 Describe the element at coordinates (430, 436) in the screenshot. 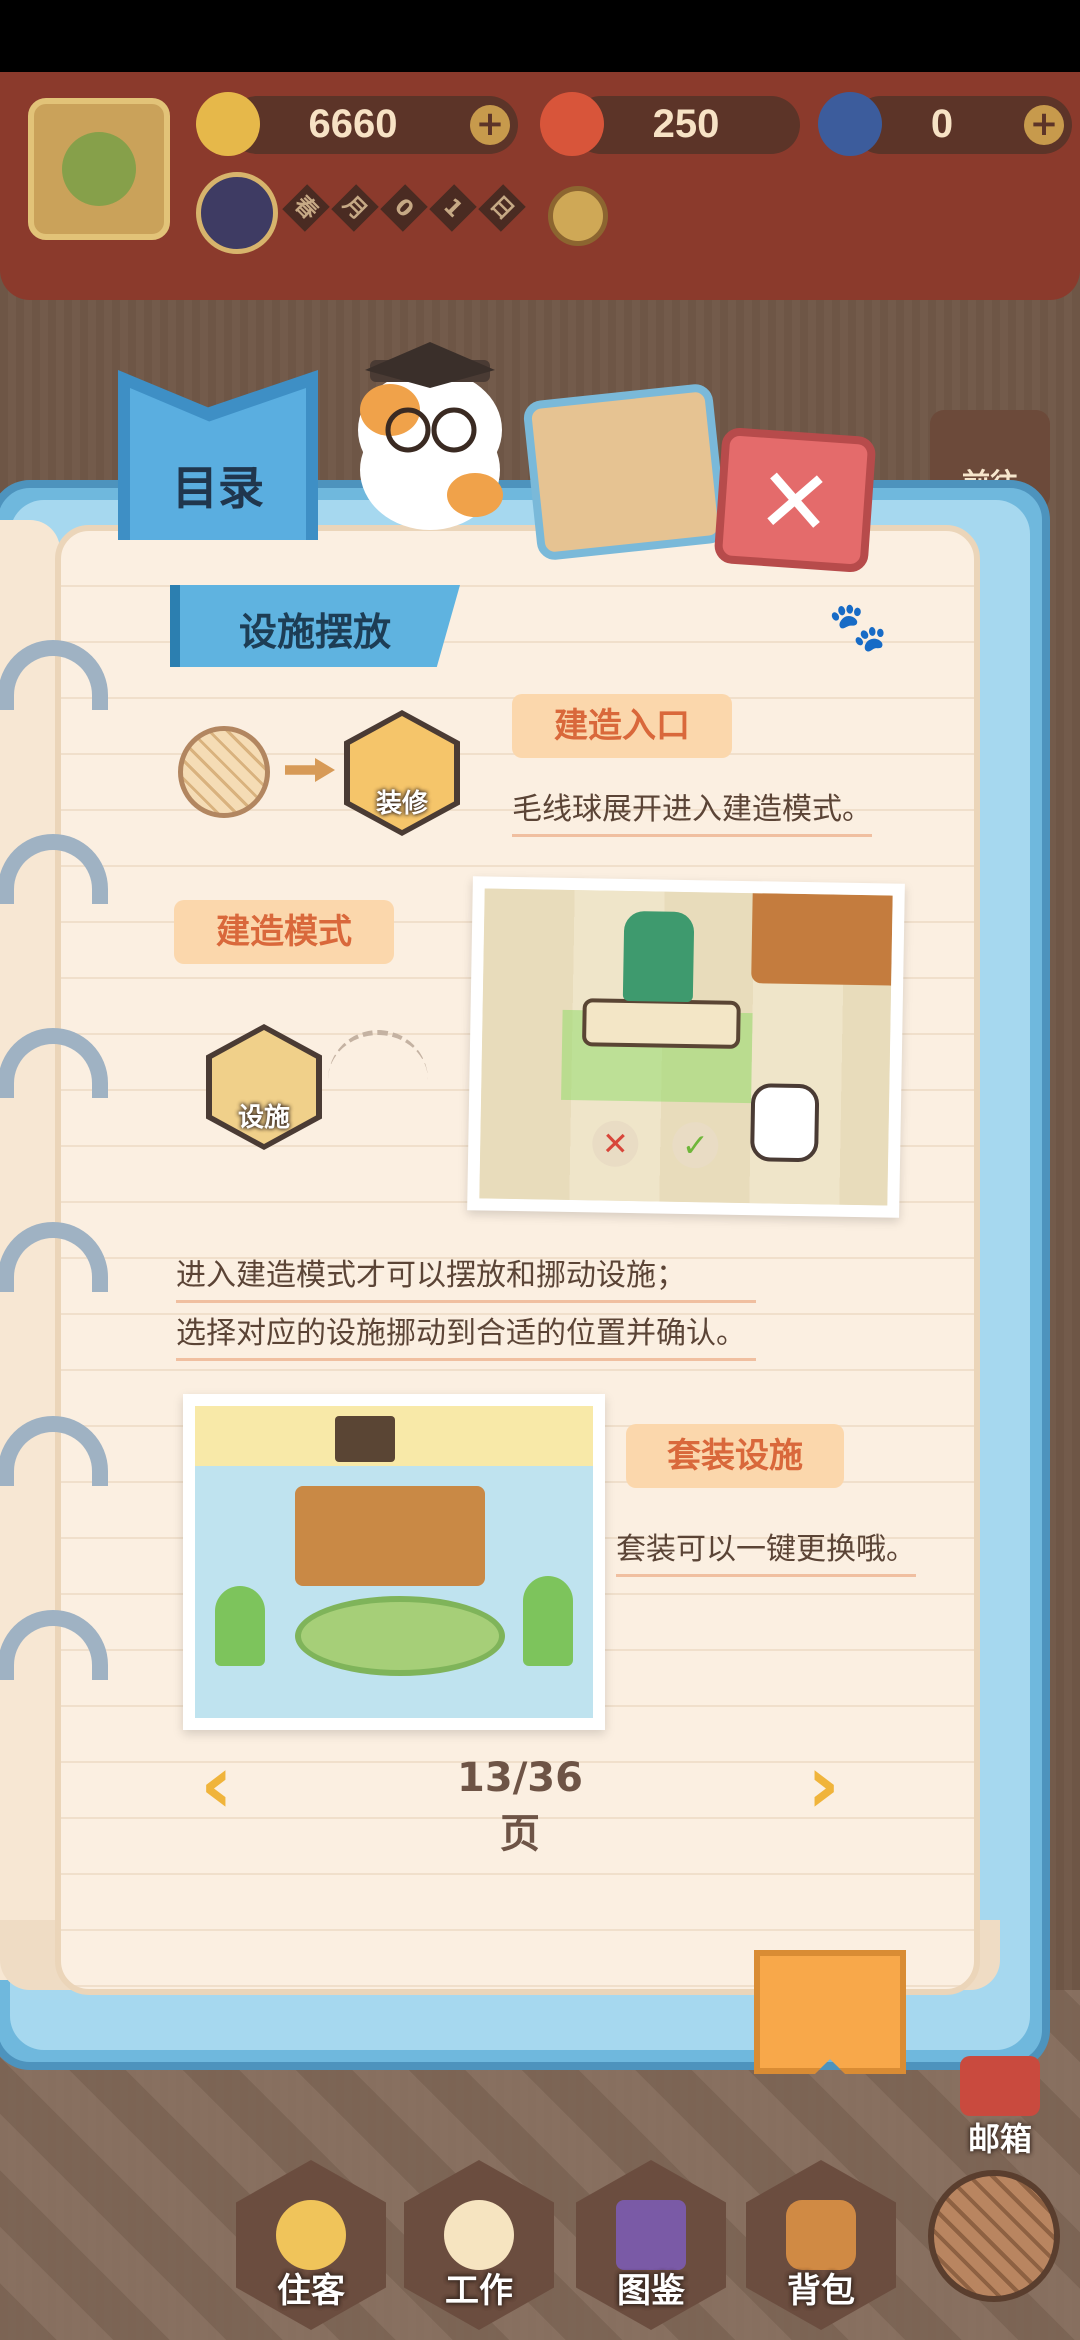

I see `cat-professor-mascot` at that location.